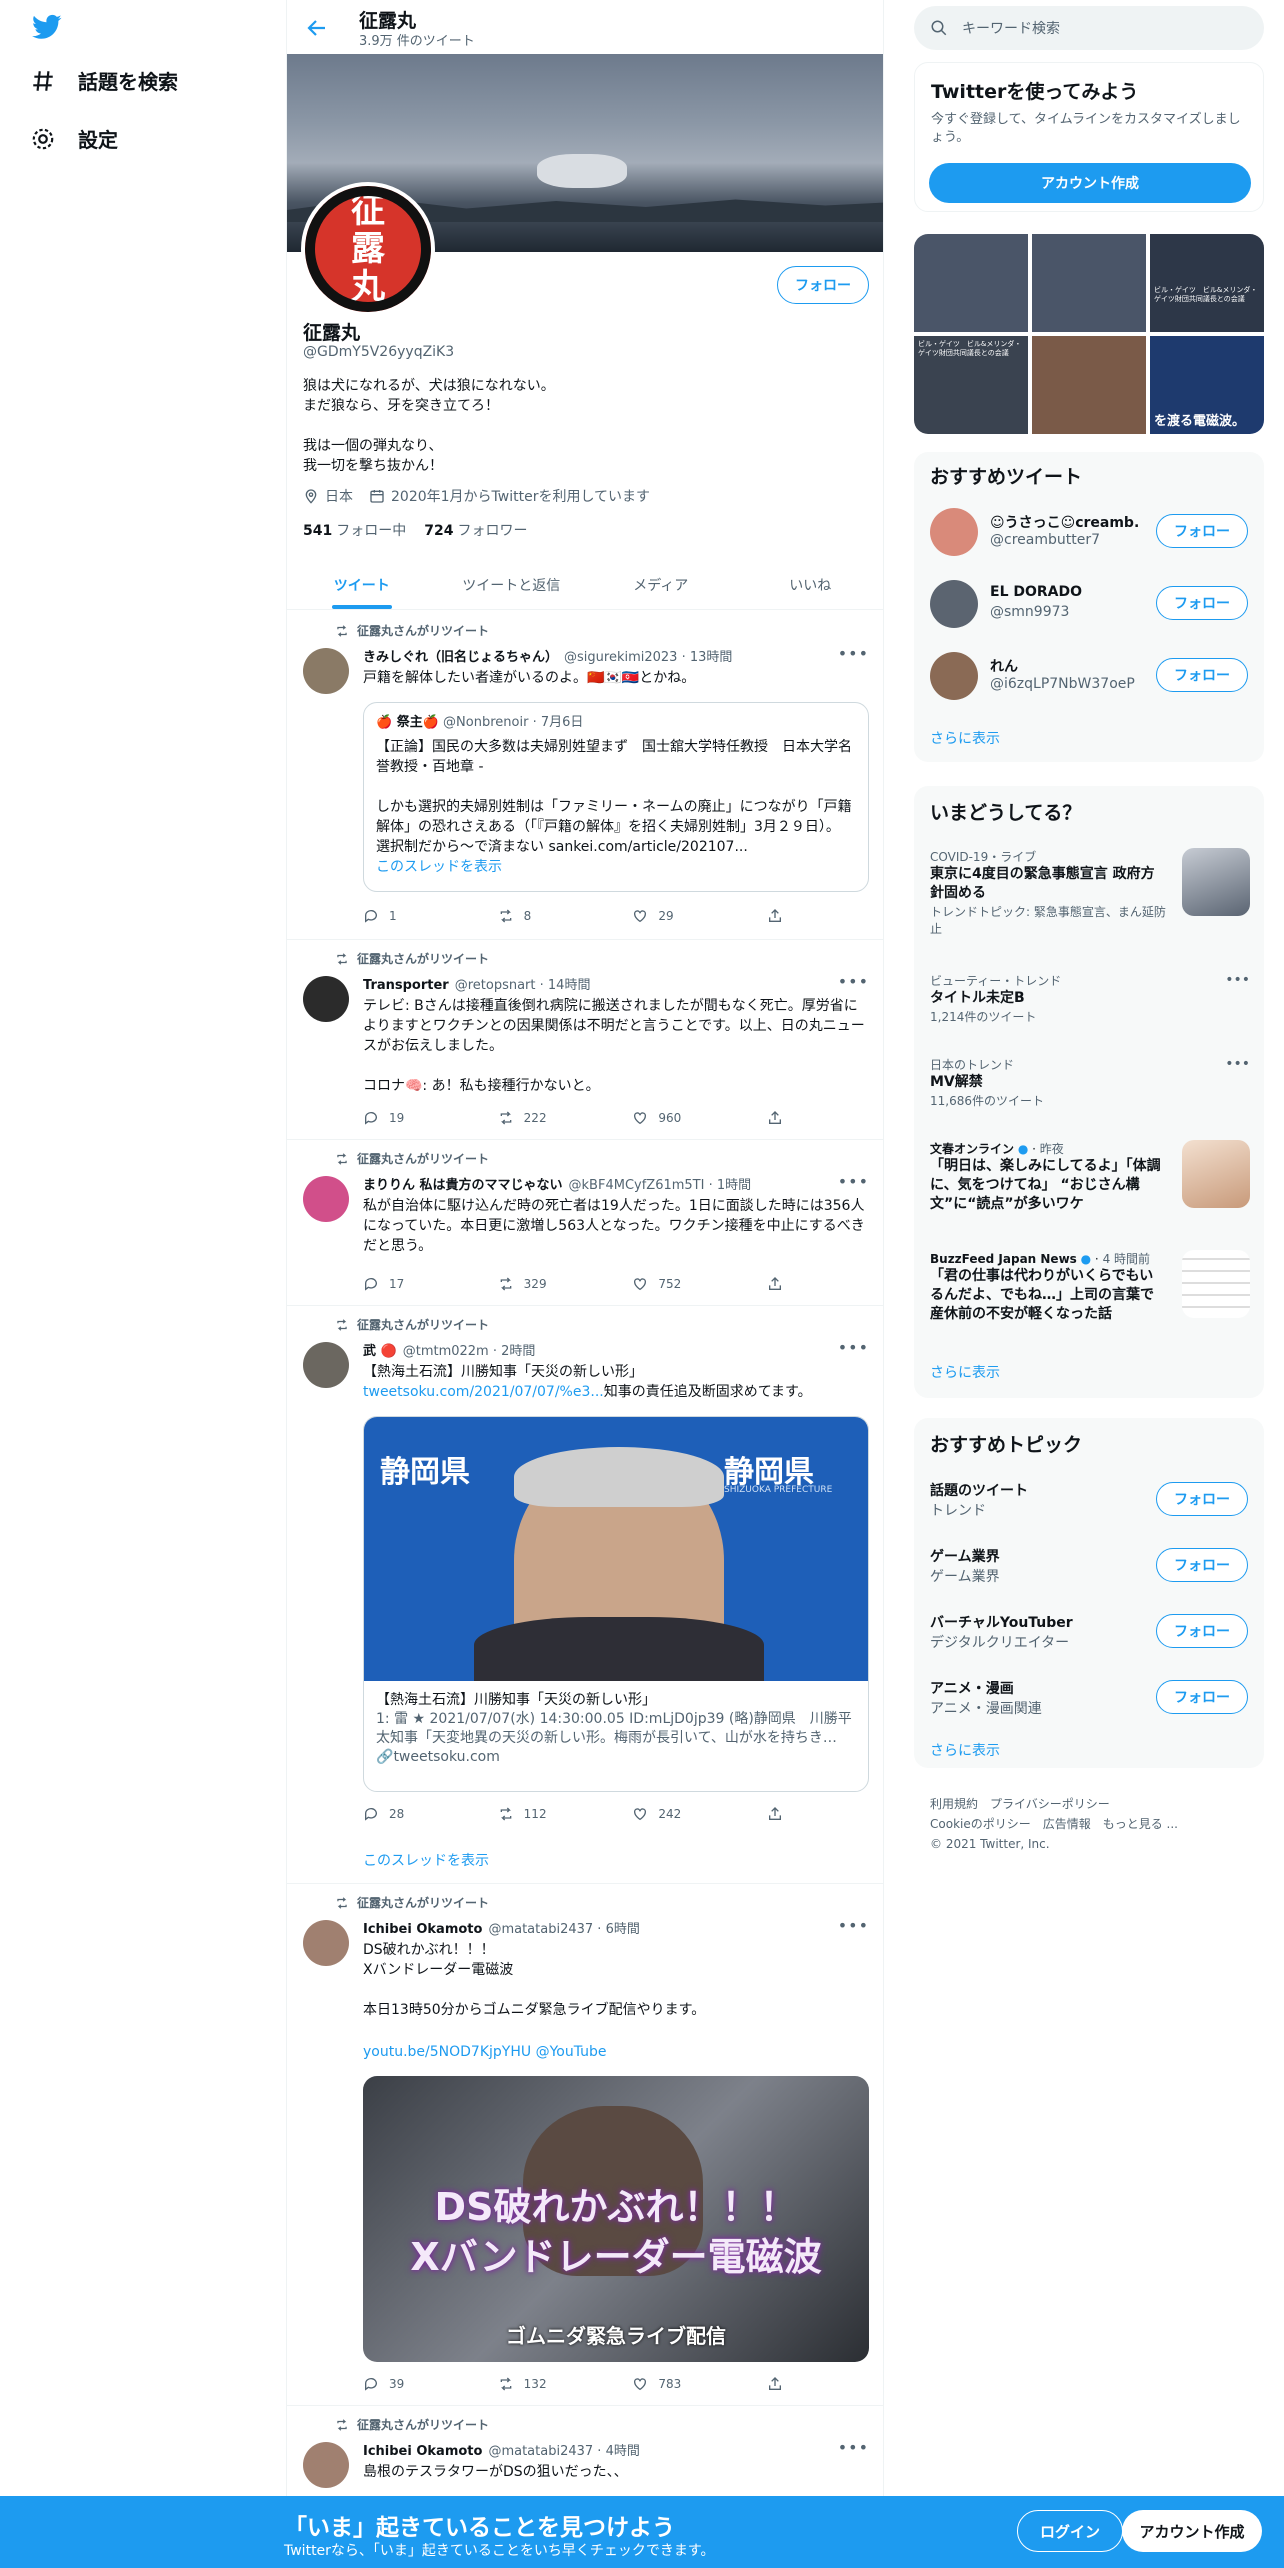  Describe the element at coordinates (661, 584) in the screenshot. I see `tab-media: メディア` at that location.